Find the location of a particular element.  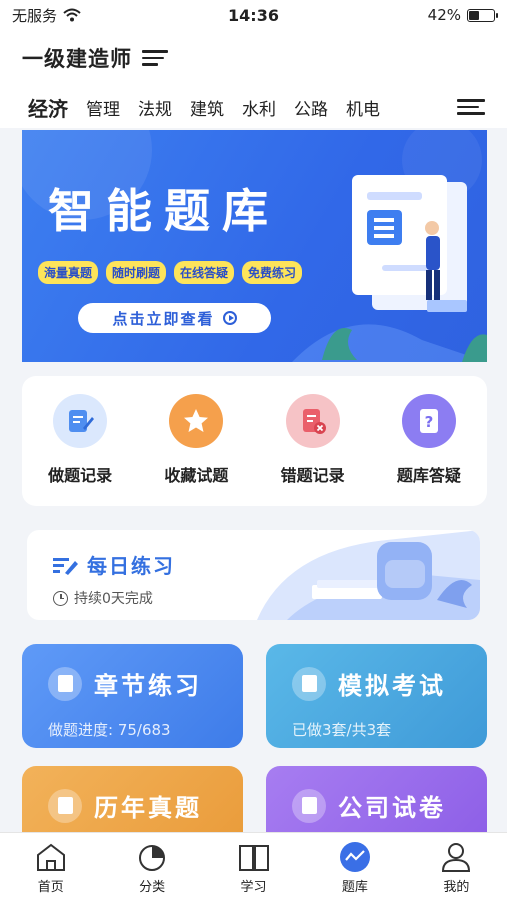

practice-icon is located at coordinates (65, 566).